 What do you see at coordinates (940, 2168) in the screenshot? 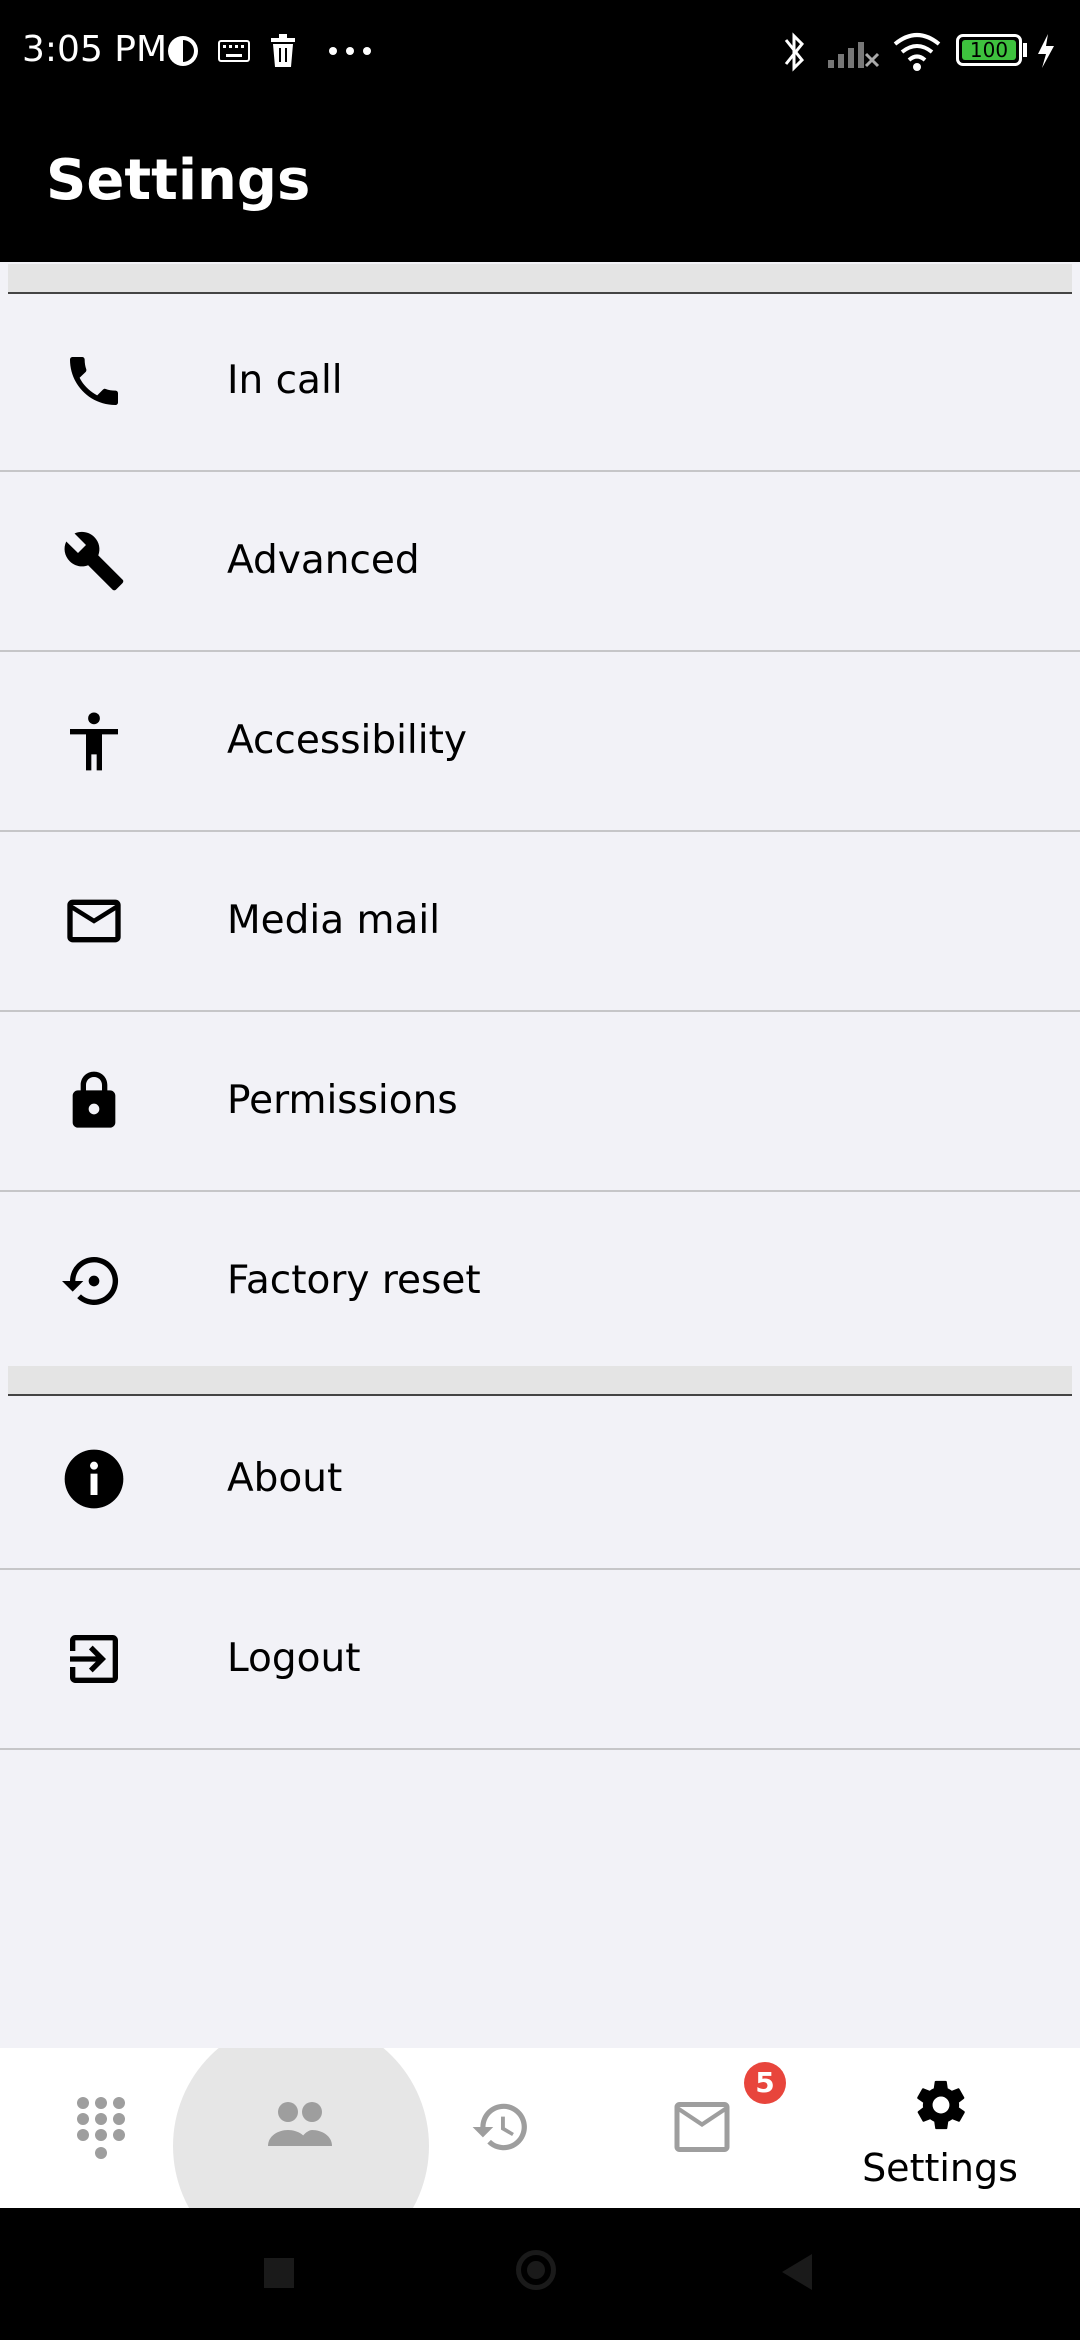
I see `nav-settings-label: Settings` at bounding box center [940, 2168].